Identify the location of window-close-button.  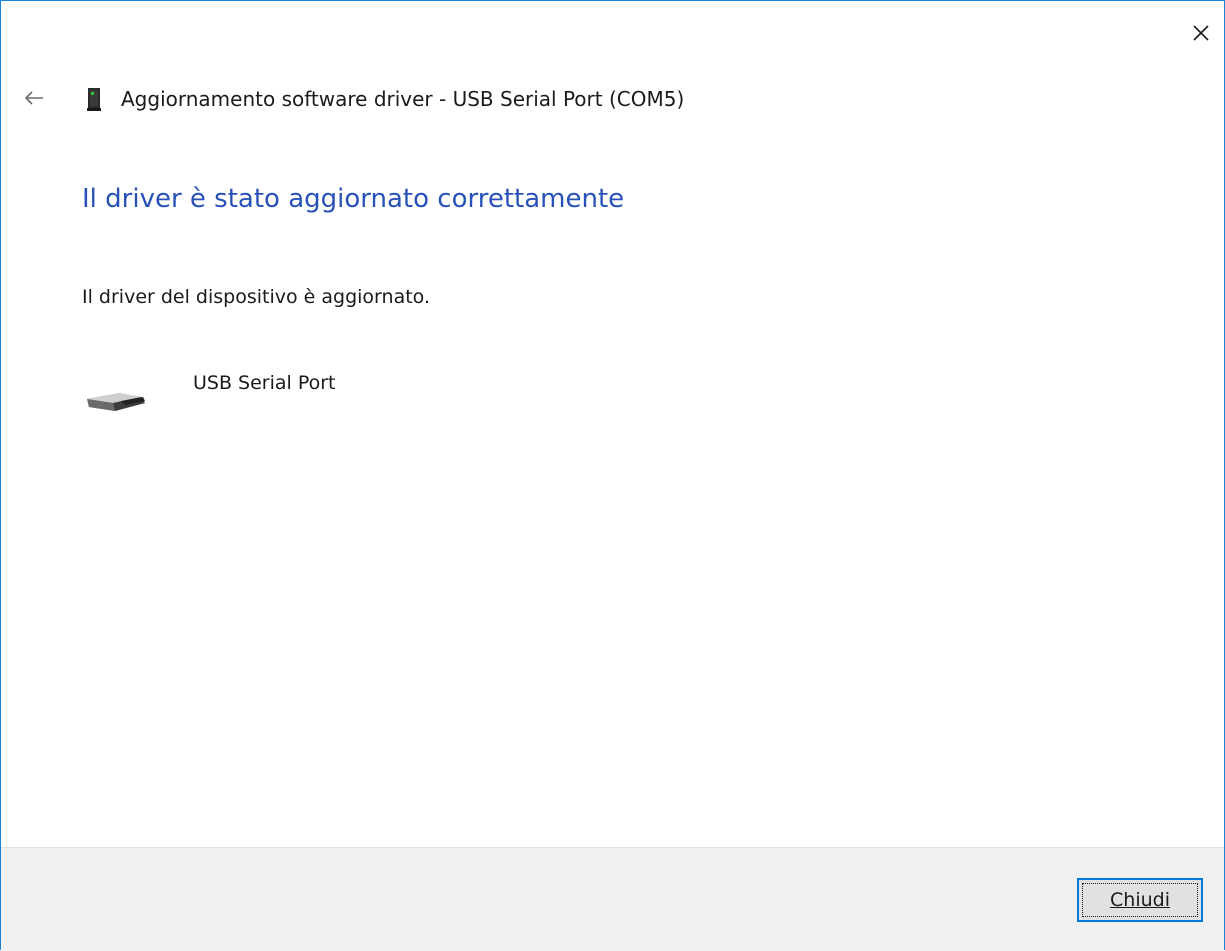
(1201, 33).